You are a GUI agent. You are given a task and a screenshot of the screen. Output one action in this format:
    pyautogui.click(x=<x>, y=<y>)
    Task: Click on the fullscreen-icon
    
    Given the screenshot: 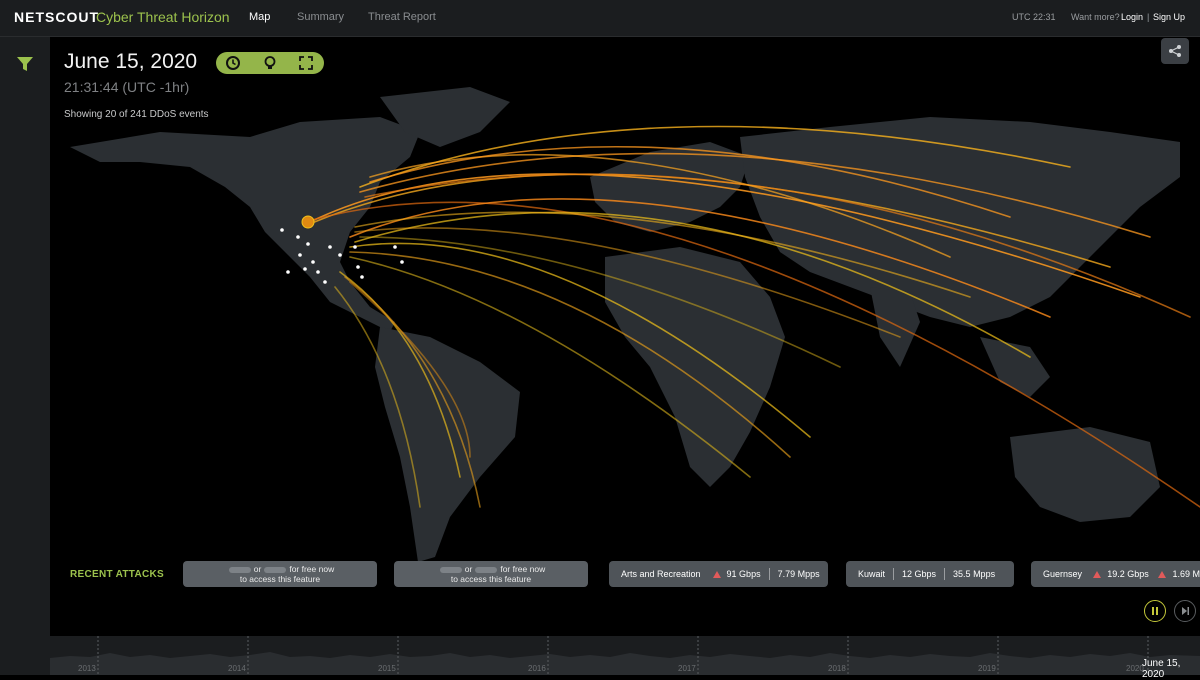 What is the action you would take?
    pyautogui.click(x=306, y=63)
    